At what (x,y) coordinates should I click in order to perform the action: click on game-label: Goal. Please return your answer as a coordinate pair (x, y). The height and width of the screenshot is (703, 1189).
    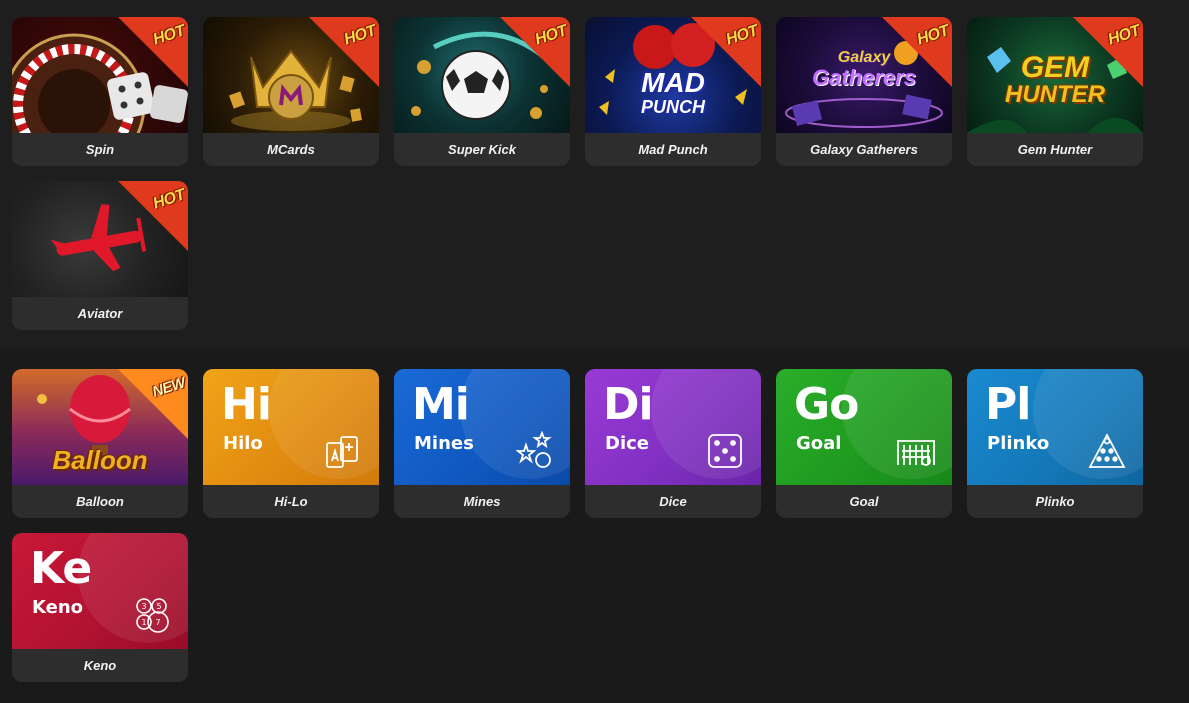
    Looking at the image, I should click on (819, 443).